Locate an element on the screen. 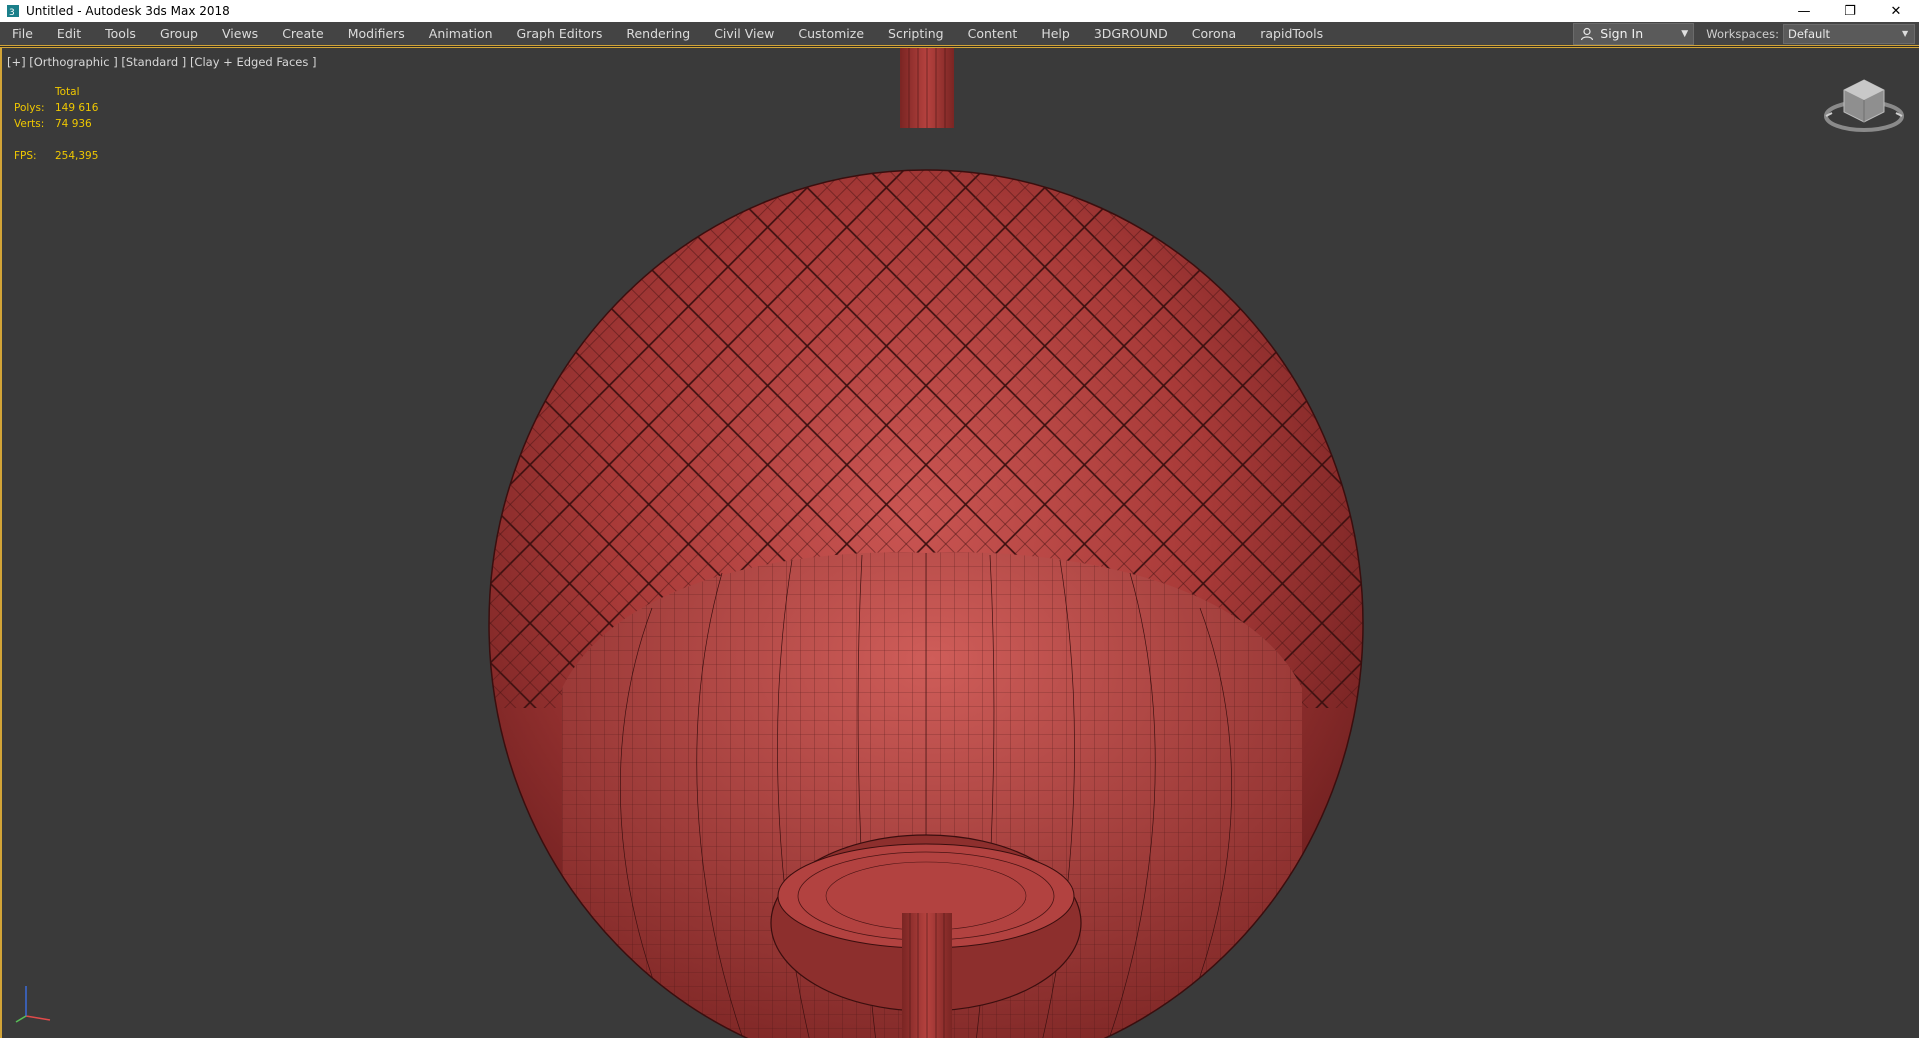 The image size is (1919, 1038). menu-modifiers: Modifiers is located at coordinates (376, 34).